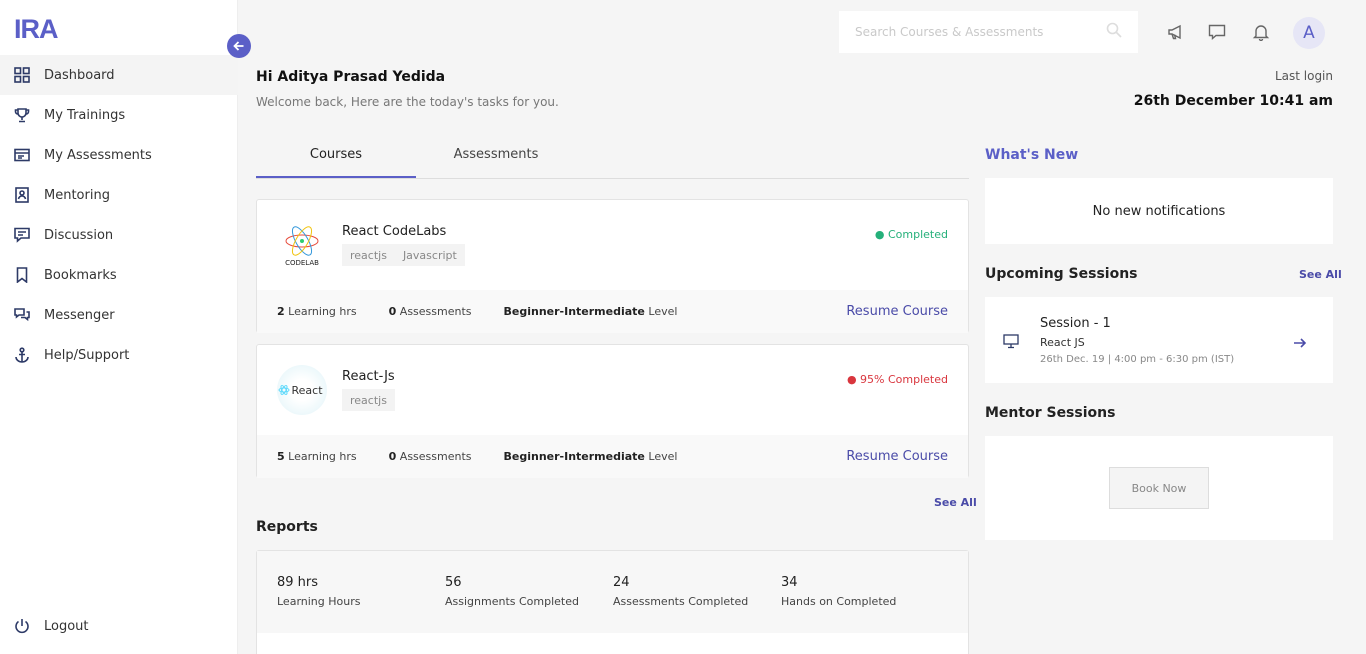 Image resolution: width=1366 pixels, height=654 pixels. What do you see at coordinates (79, 235) in the screenshot?
I see `sidebar-item-label: Discussion` at bounding box center [79, 235].